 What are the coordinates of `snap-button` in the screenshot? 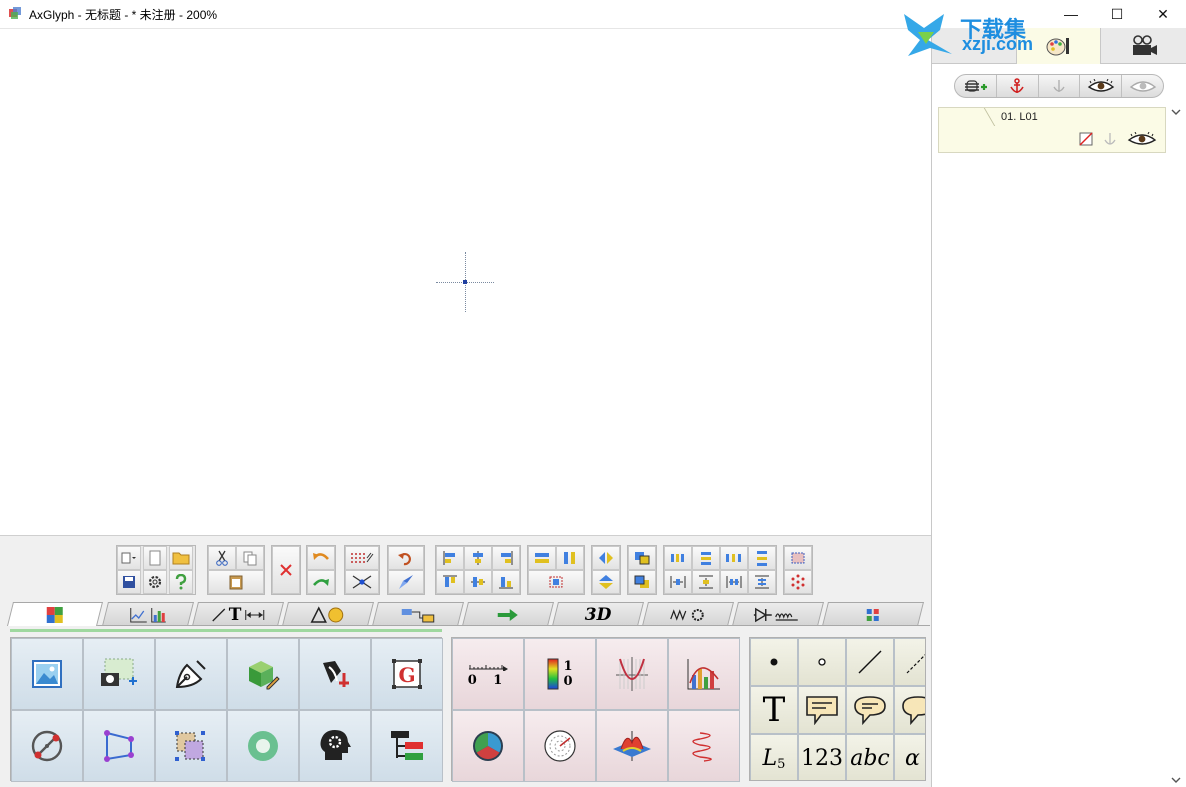 It's located at (362, 582).